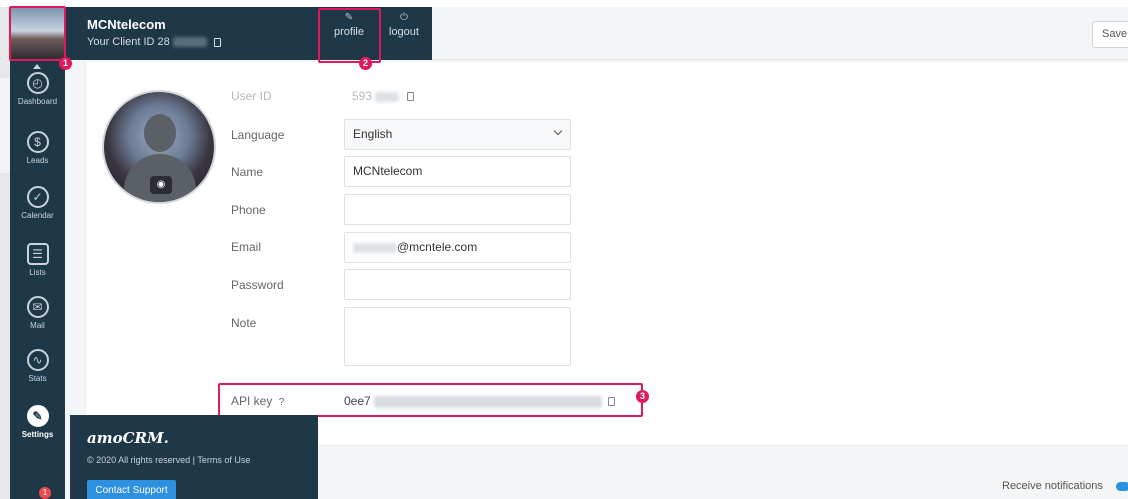 This screenshot has width=1128, height=499. What do you see at coordinates (37, 272) in the screenshot?
I see `sidebar-item-label: Lists` at bounding box center [37, 272].